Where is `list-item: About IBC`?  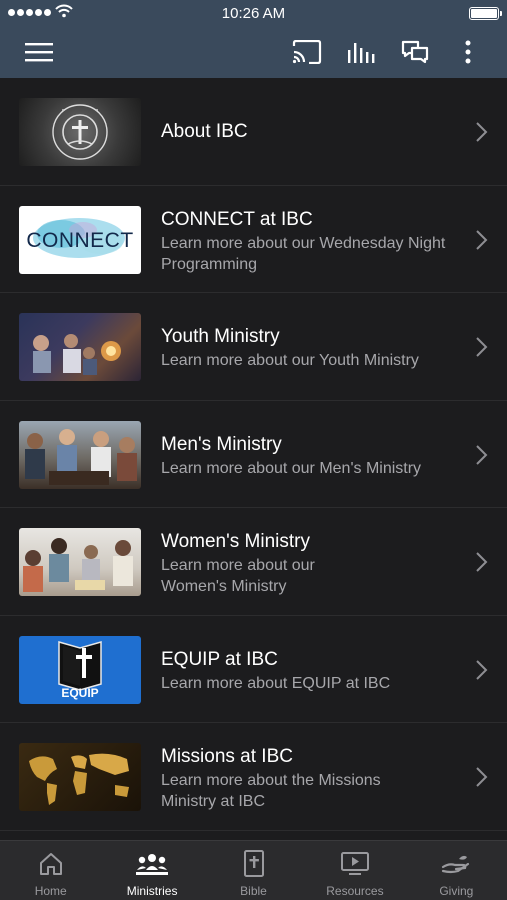
list-item: About IBC is located at coordinates (253, 132).